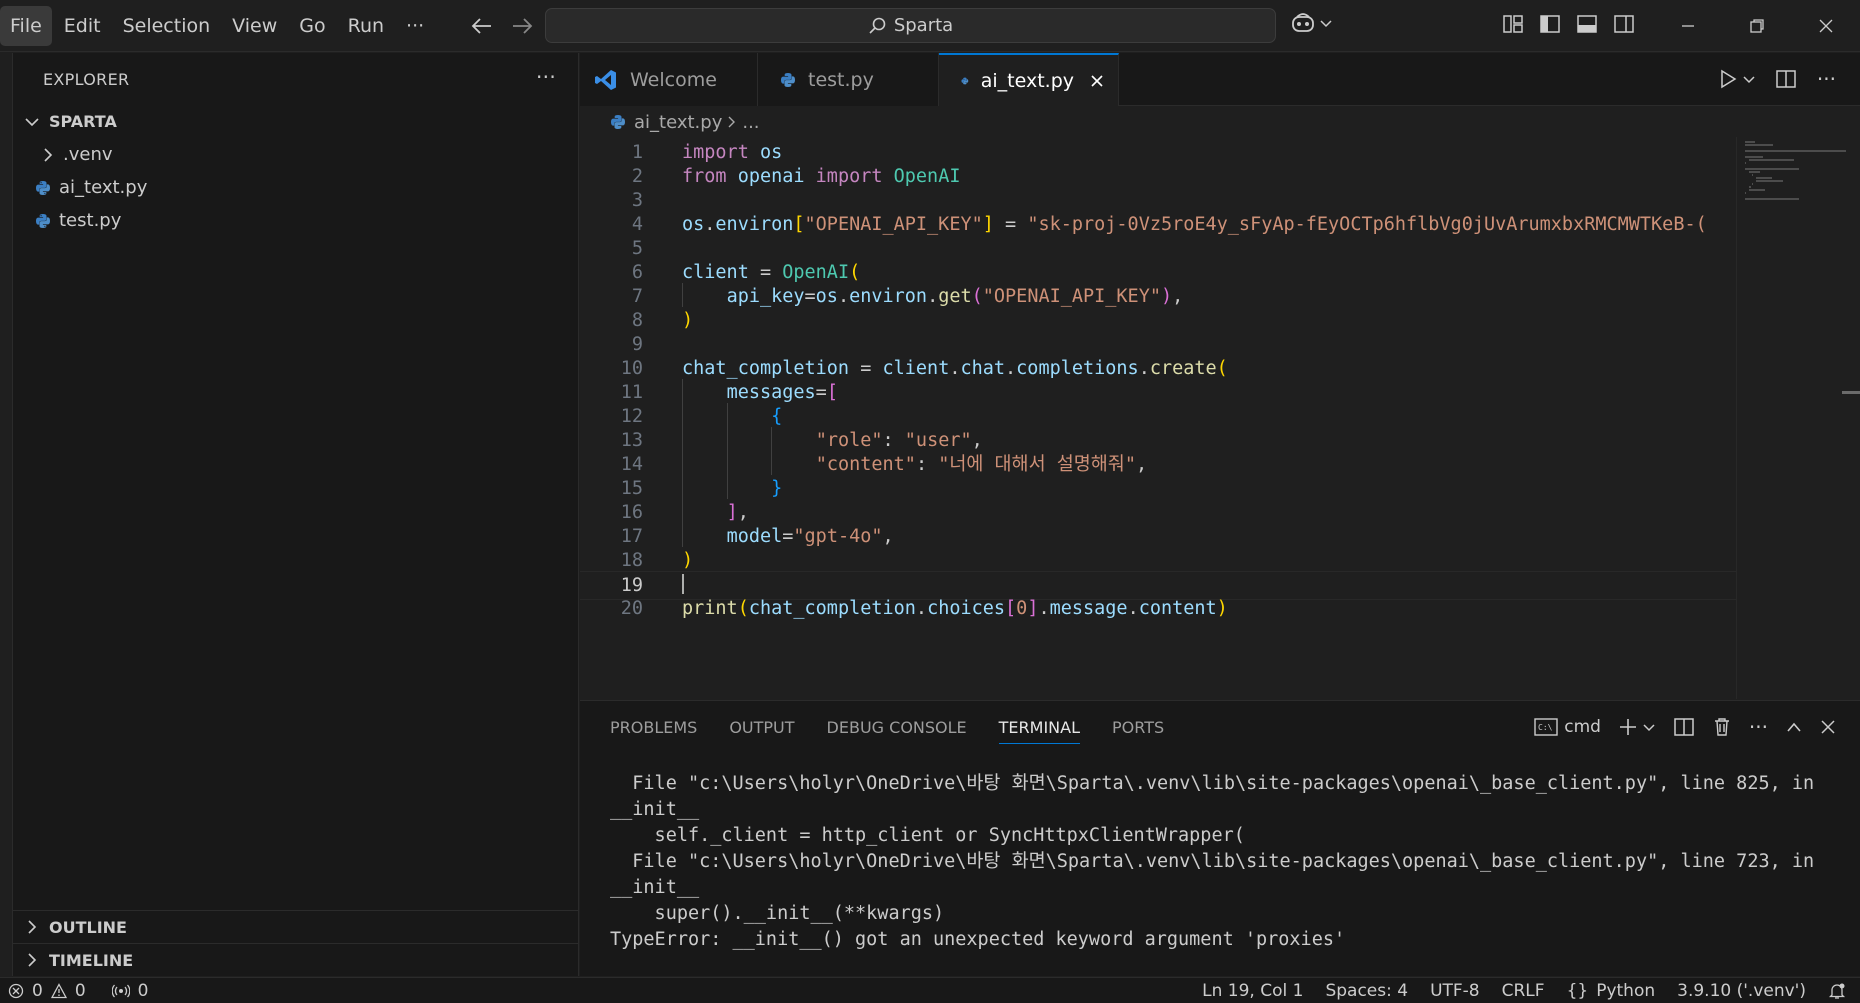 The width and height of the screenshot is (1860, 1003). What do you see at coordinates (1624, 24) in the screenshot?
I see `toggle-secondary-sidebar-icon` at bounding box center [1624, 24].